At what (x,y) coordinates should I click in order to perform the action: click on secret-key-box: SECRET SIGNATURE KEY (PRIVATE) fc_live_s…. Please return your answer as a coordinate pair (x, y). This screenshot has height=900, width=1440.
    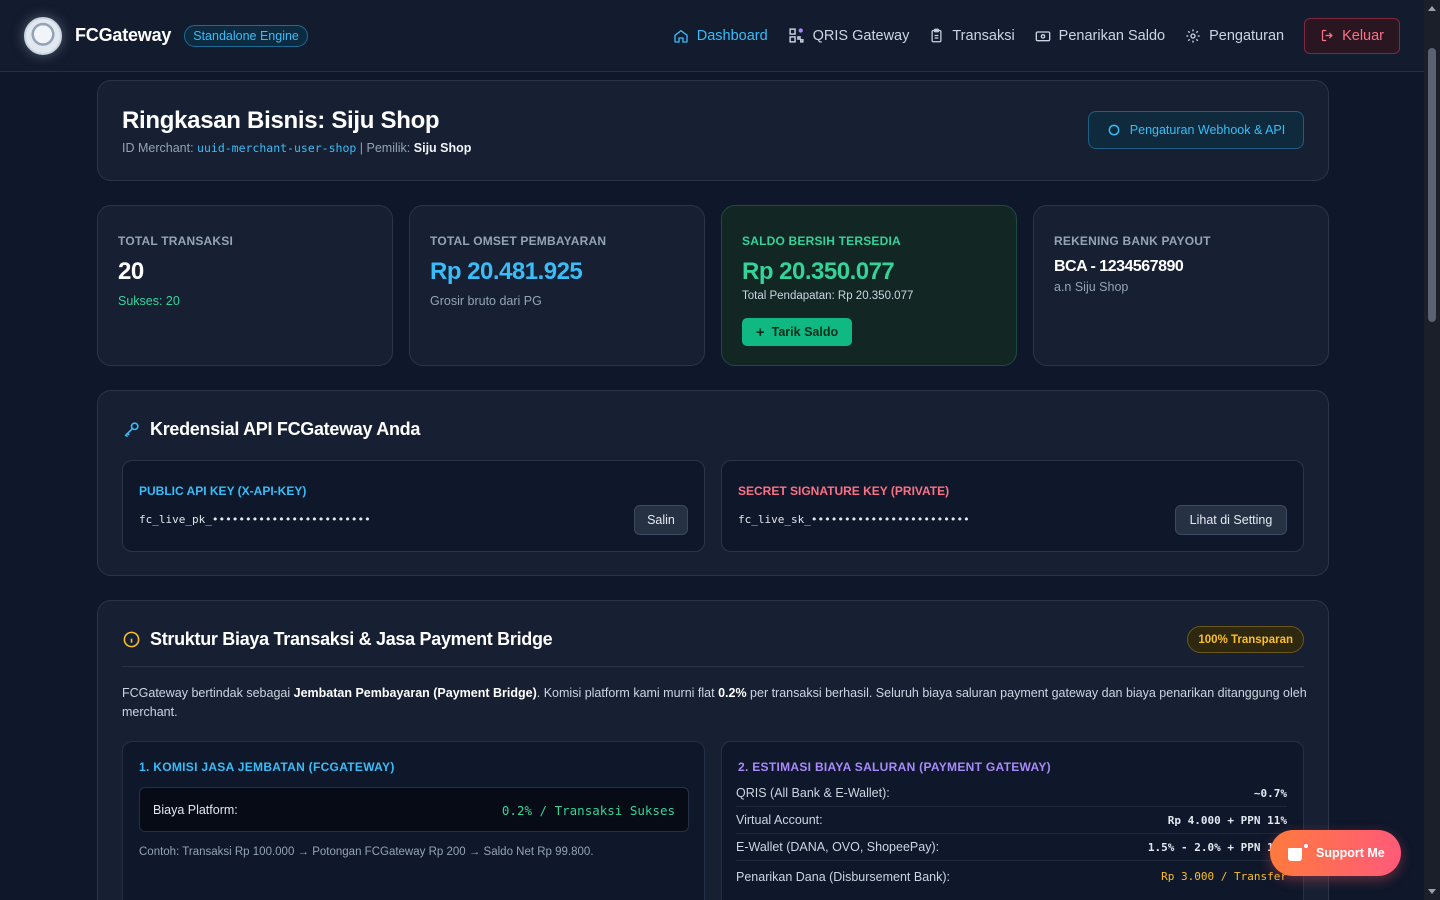
    Looking at the image, I should click on (1012, 506).